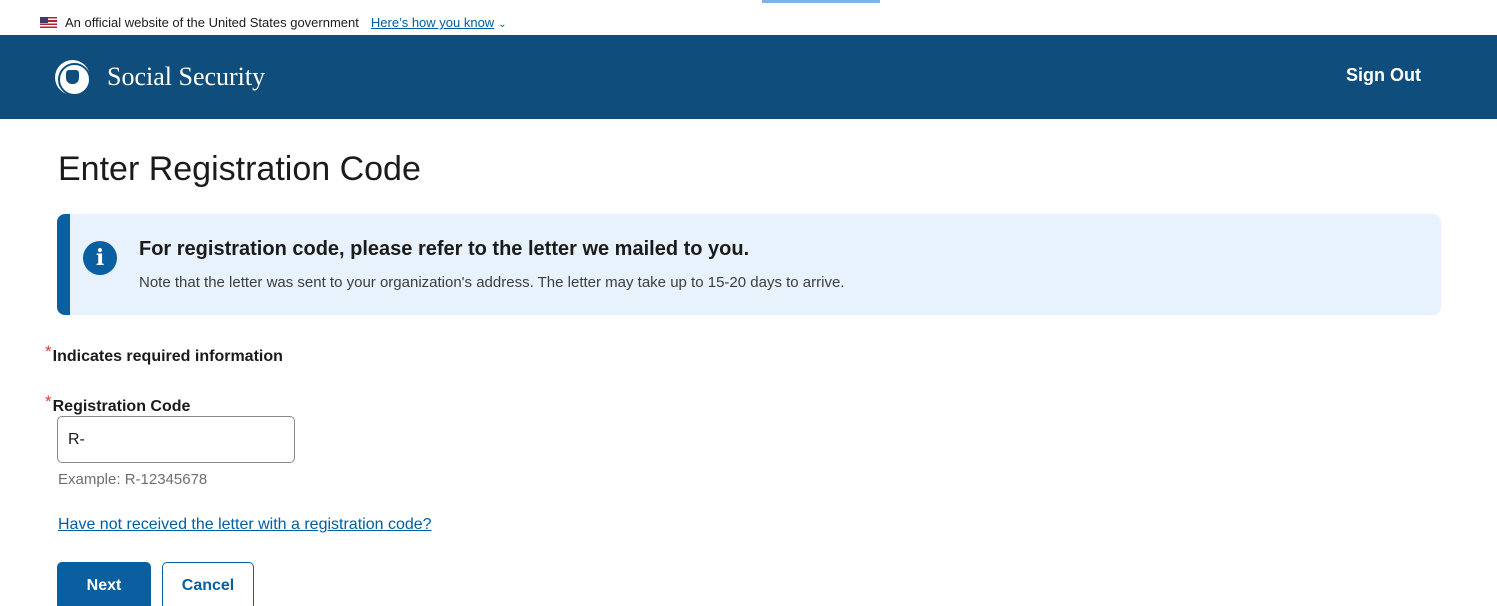  What do you see at coordinates (821, 1) in the screenshot?
I see `page-loading-indicator` at bounding box center [821, 1].